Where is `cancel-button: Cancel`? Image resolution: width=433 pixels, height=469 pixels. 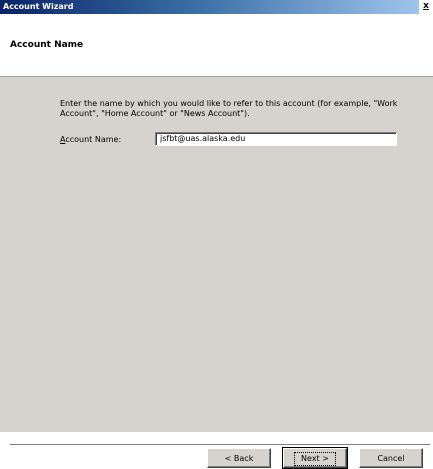
cancel-button: Cancel is located at coordinates (391, 458).